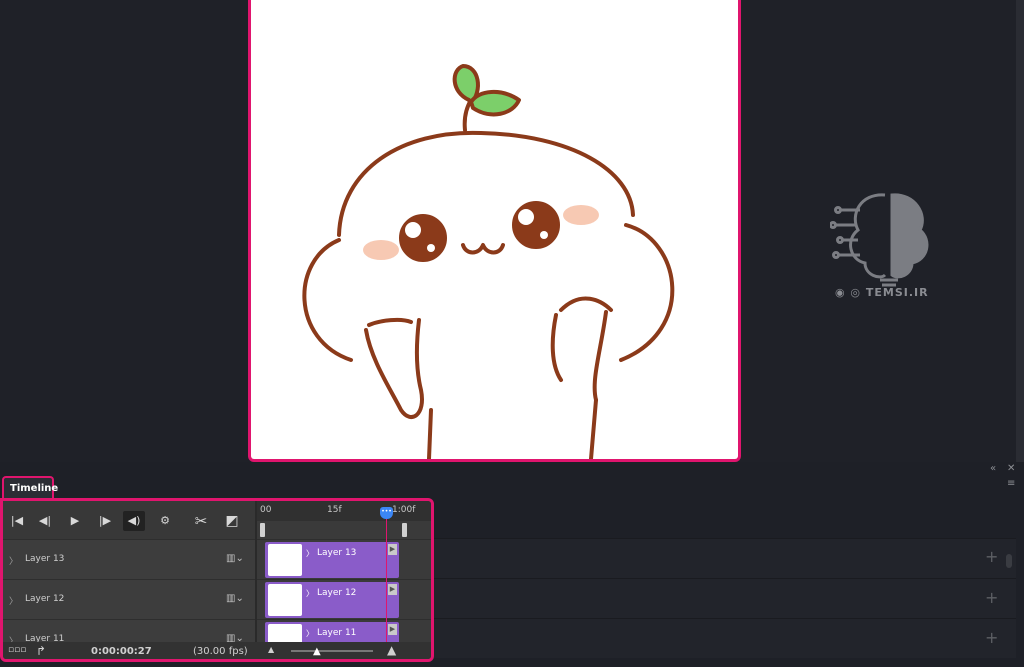 The height and width of the screenshot is (667, 1024). I want to click on render-video-icon: ↱, so click(41, 651).